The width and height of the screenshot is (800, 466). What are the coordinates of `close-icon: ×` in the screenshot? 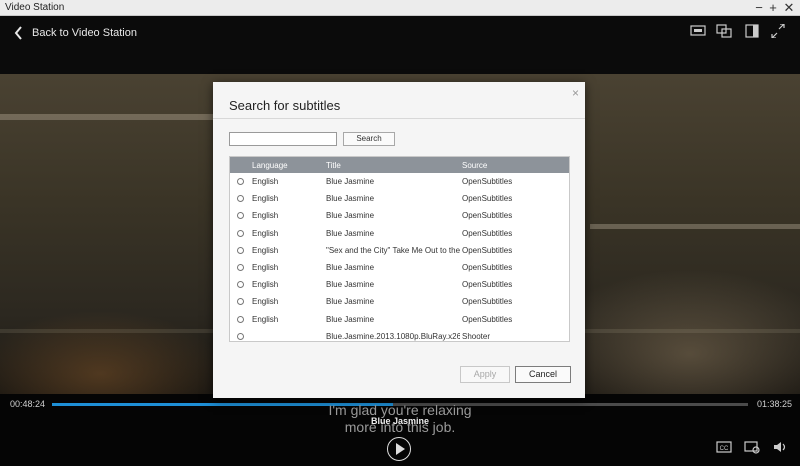 It's located at (575, 93).